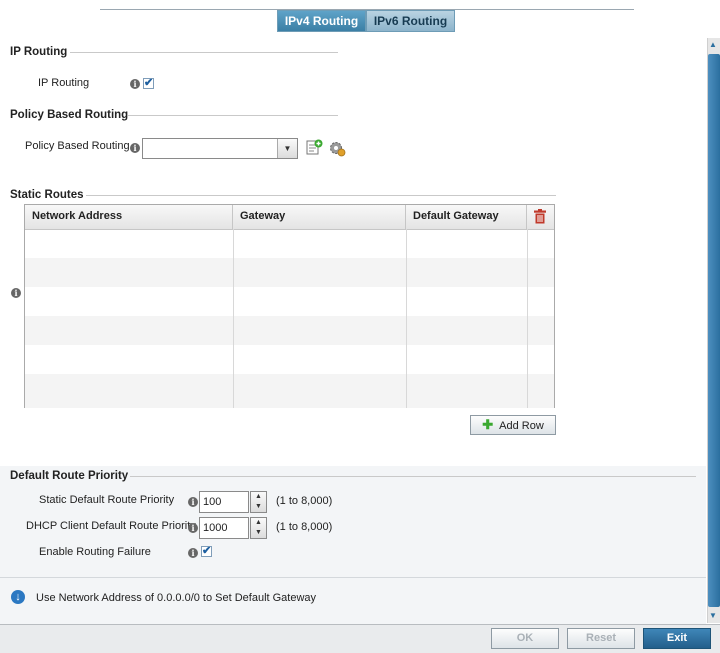 This screenshot has width=720, height=653. I want to click on exit-button: Exit, so click(677, 638).